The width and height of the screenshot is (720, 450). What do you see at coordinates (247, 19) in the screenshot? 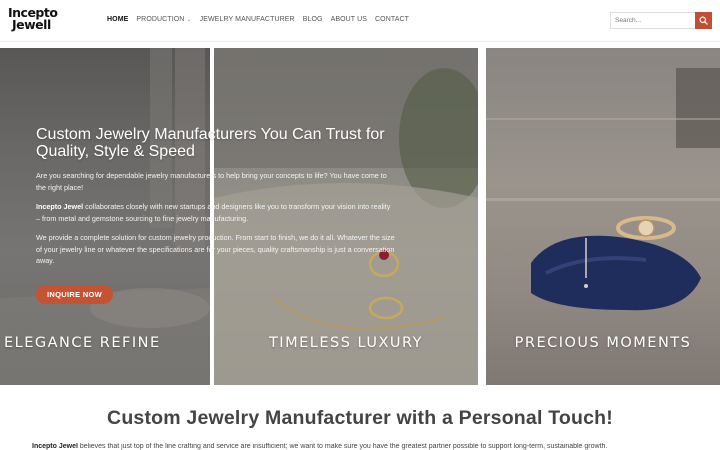
I see `nav-jewelry-manufacturer: JEWELRY MANUFACTURER` at bounding box center [247, 19].